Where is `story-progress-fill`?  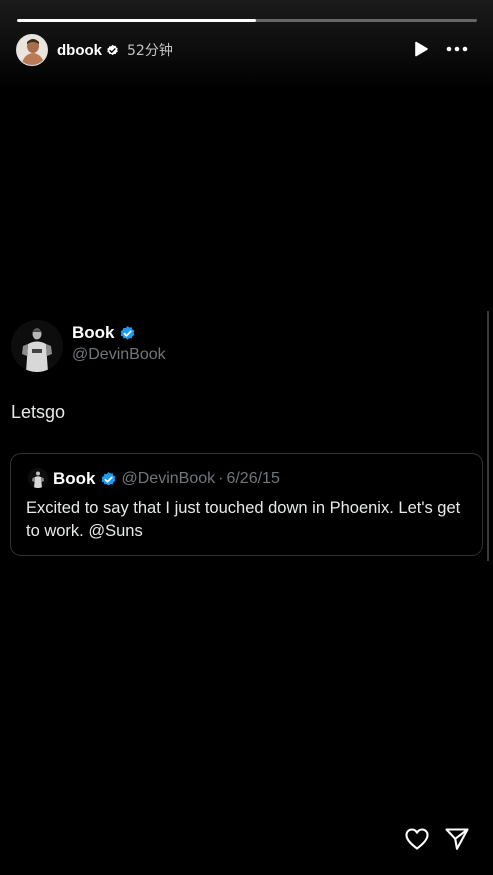
story-progress-fill is located at coordinates (137, 20).